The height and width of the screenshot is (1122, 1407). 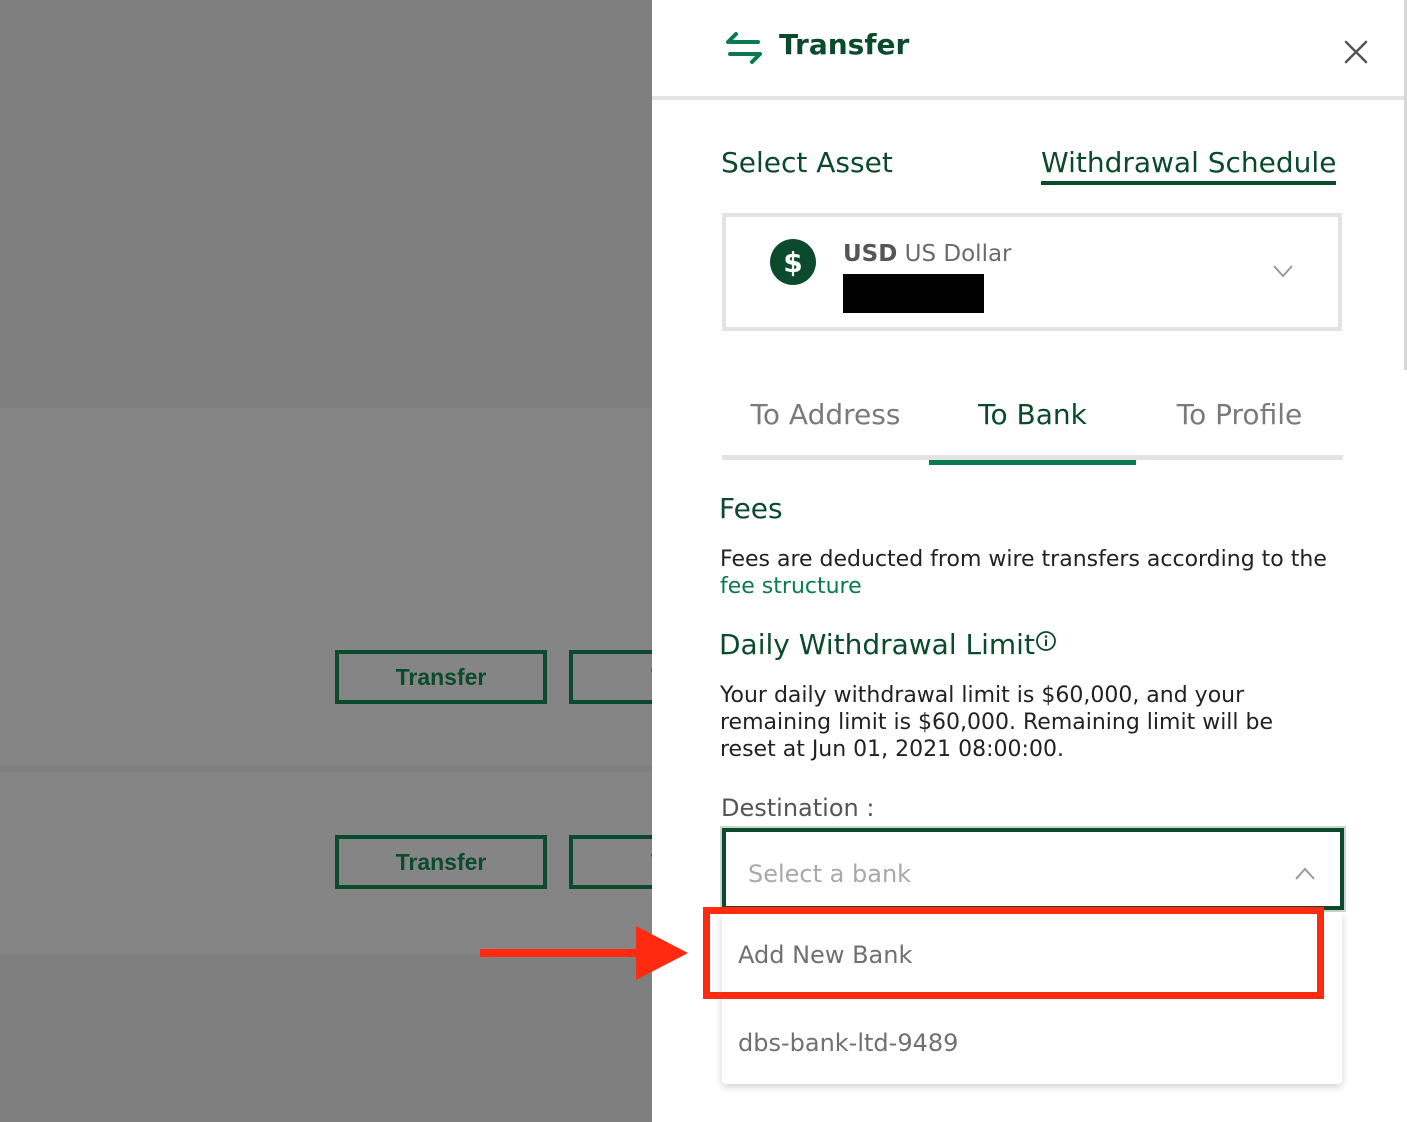 I want to click on fees-title: Fees, so click(x=751, y=508).